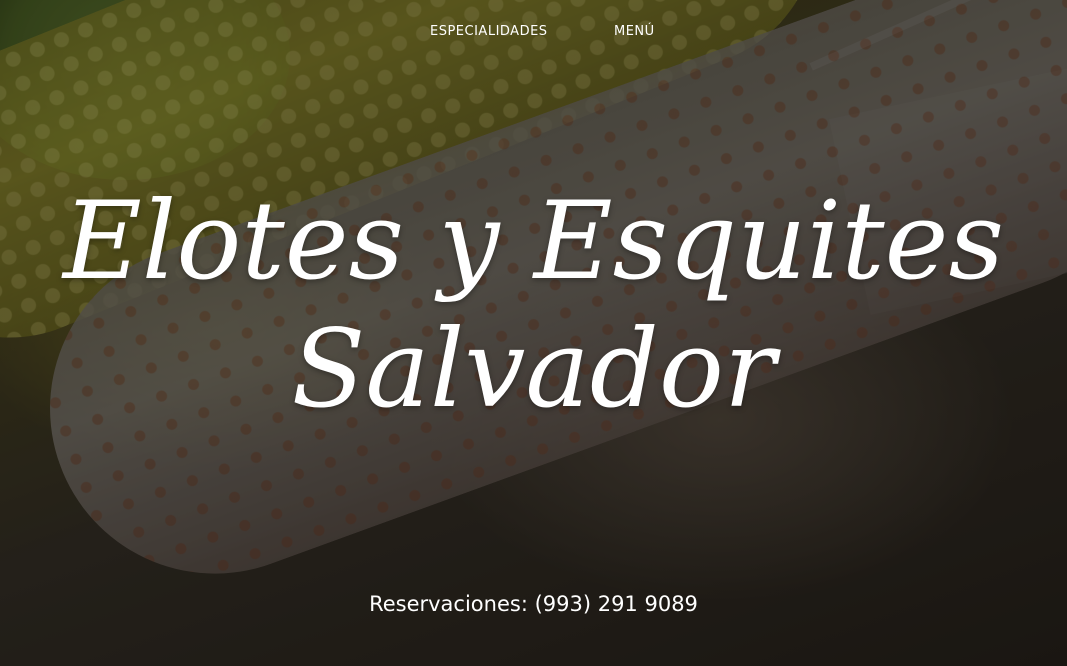 This screenshot has width=1067, height=666. Describe the element at coordinates (533, 604) in the screenshot. I see `reservations-phone: Reservaciones: (993) 291 9089` at that location.